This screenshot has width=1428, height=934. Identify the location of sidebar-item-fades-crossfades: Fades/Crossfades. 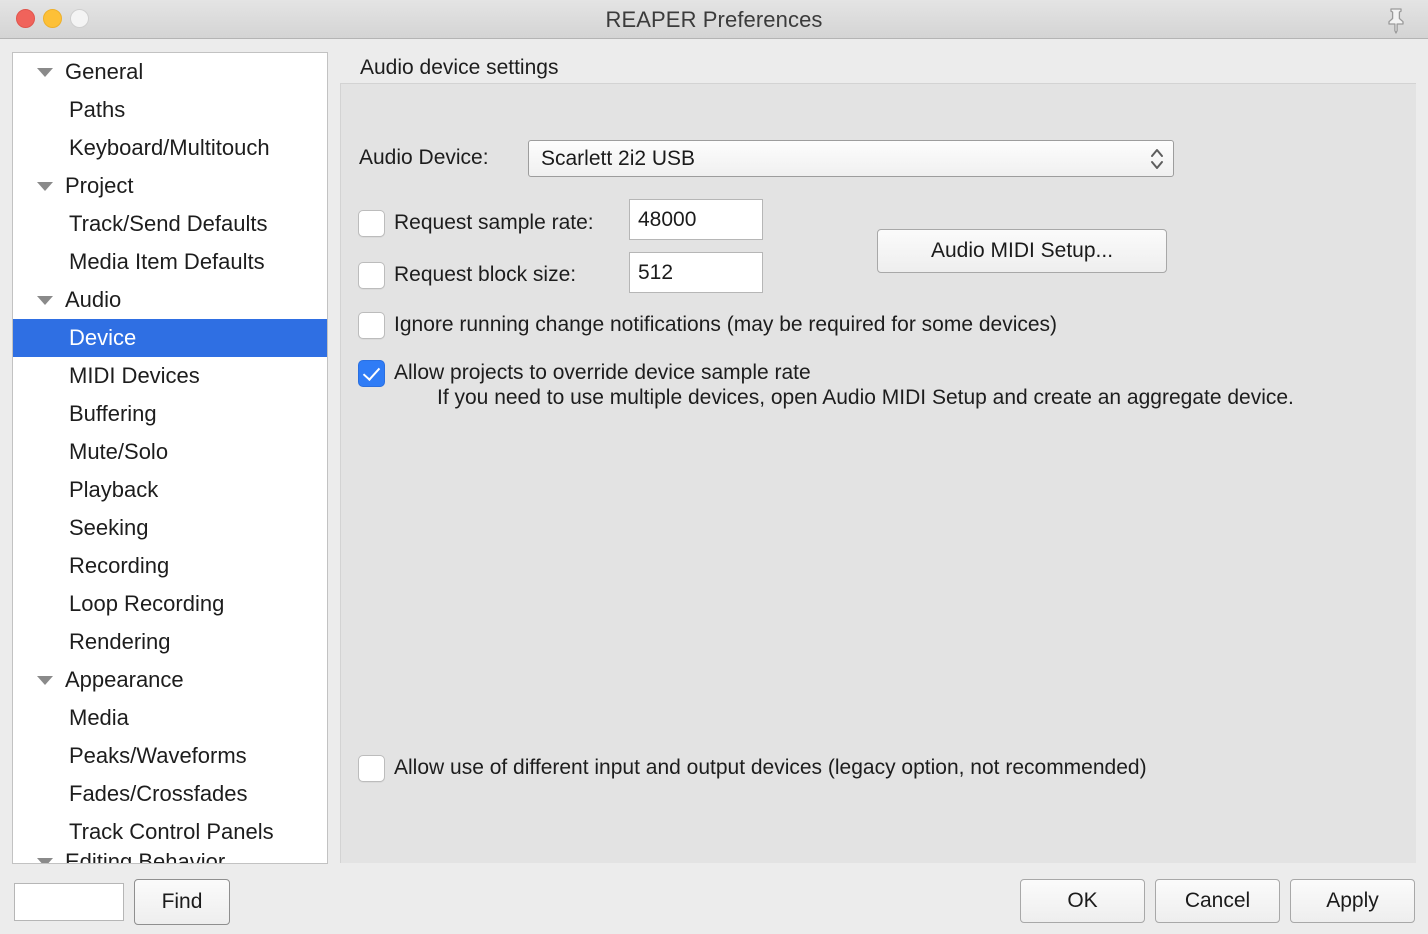
(170, 794).